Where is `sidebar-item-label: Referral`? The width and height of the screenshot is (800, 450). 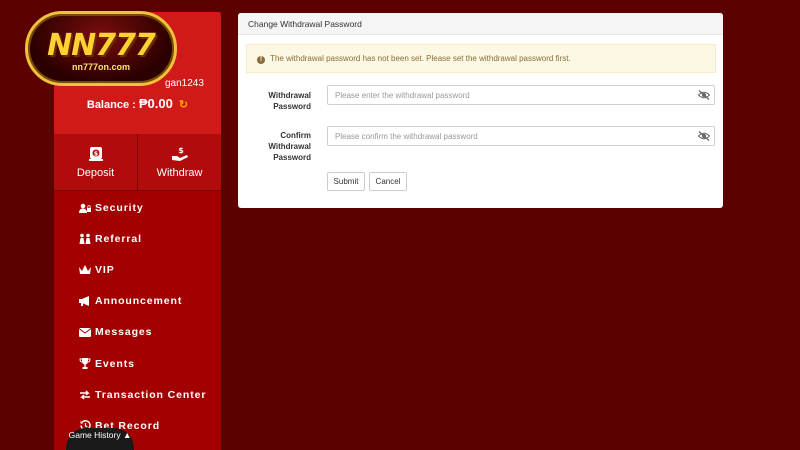
sidebar-item-label: Referral is located at coordinates (118, 238).